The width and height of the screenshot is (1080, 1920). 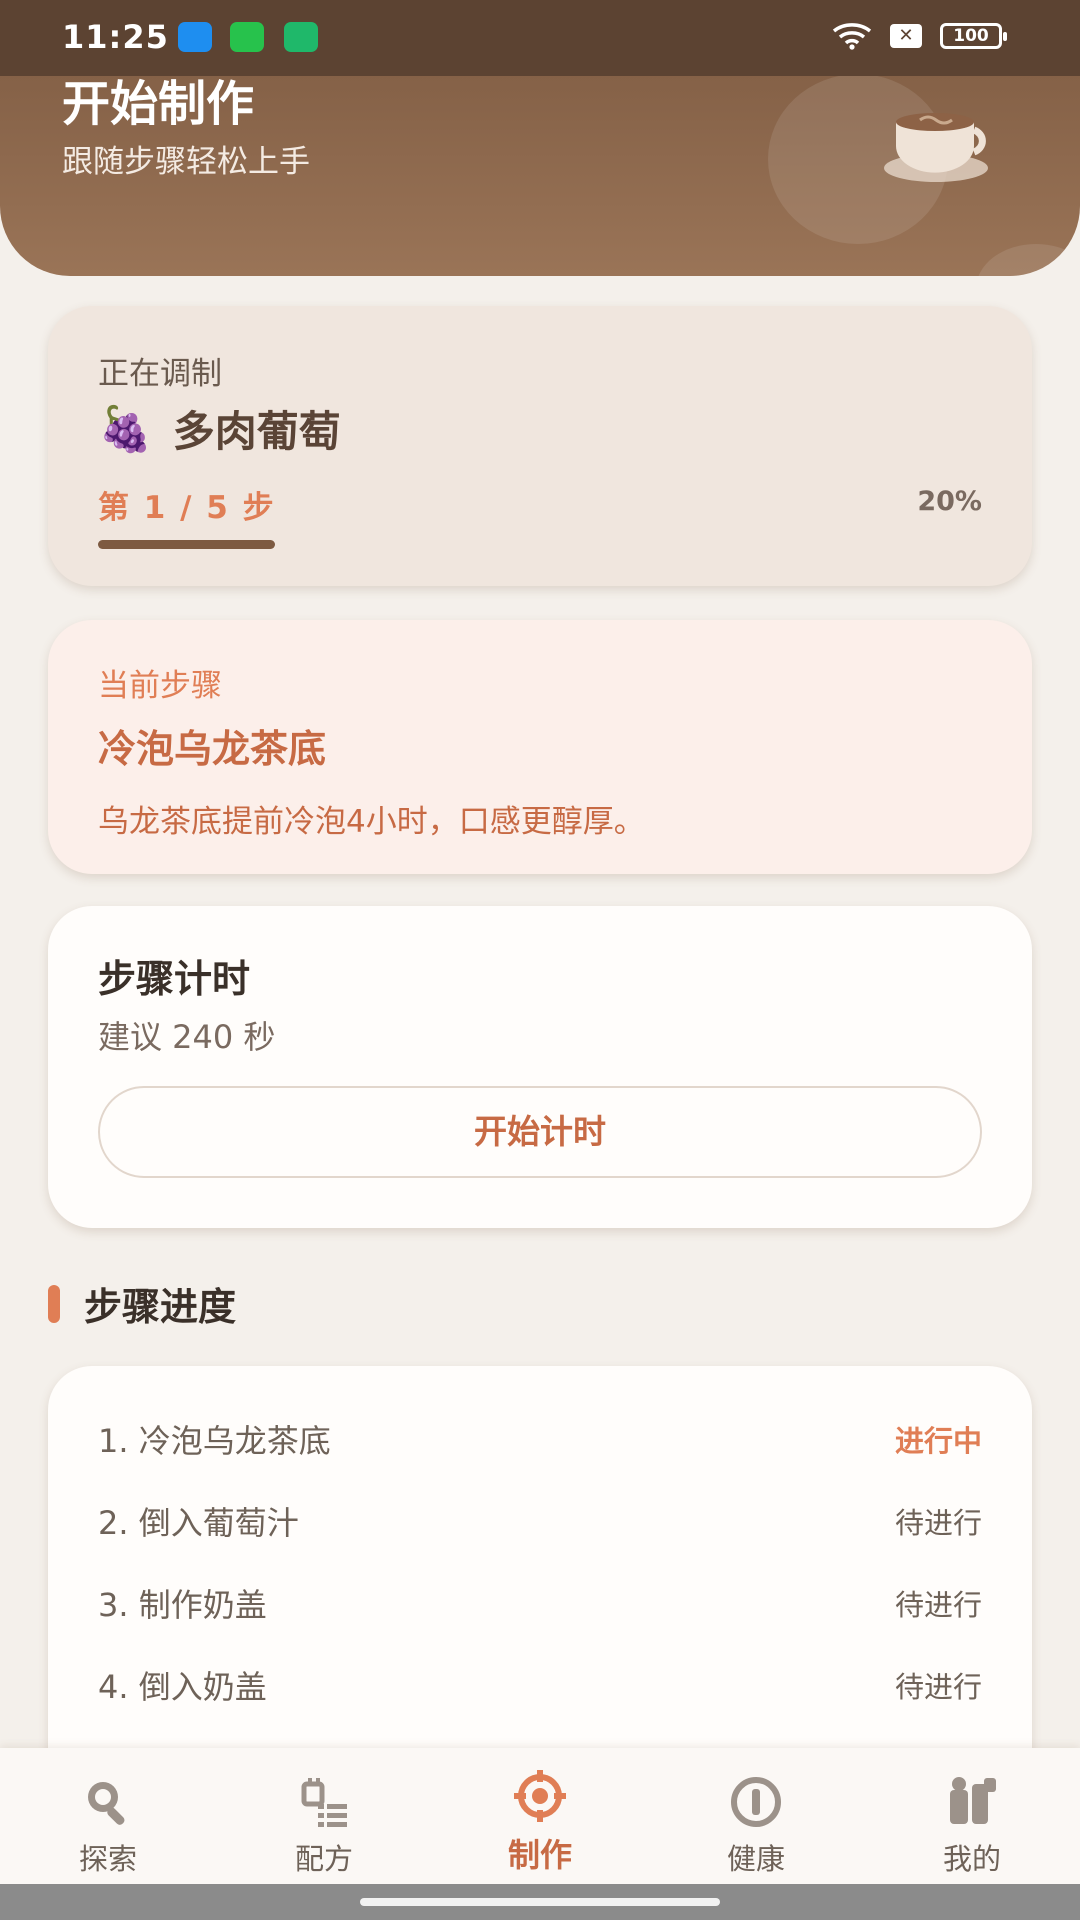 I want to click on decorative-circle, so click(x=1028, y=260).